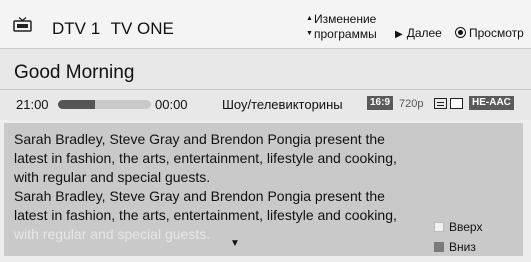 Image resolution: width=531 pixels, height=262 pixels. I want to click on scroll-up-legend: Вверх, so click(458, 227).